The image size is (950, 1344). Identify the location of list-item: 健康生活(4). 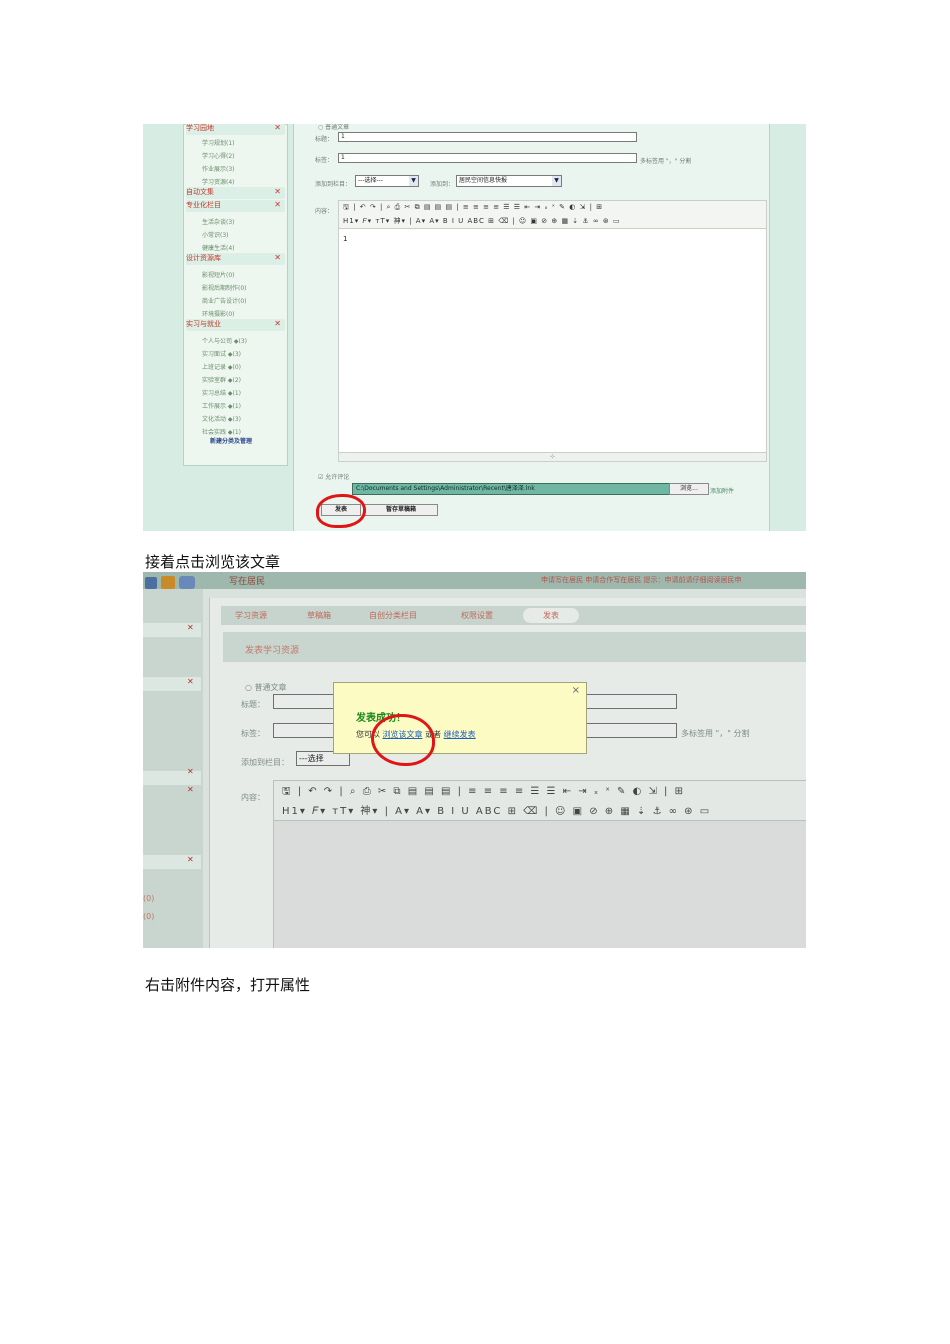
(218, 247).